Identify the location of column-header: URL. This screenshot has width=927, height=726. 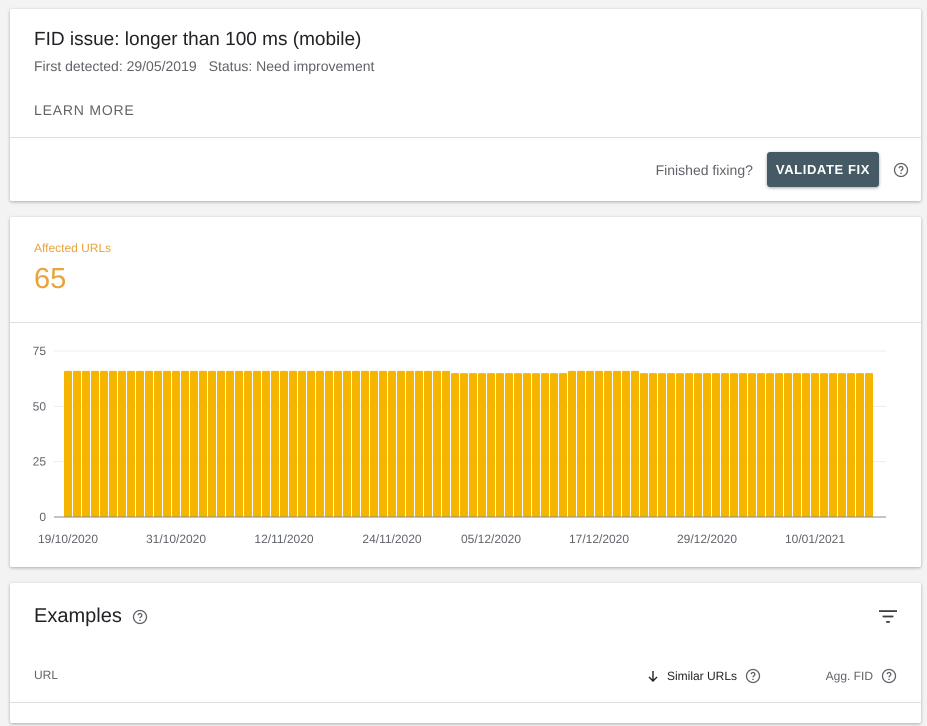
(46, 675).